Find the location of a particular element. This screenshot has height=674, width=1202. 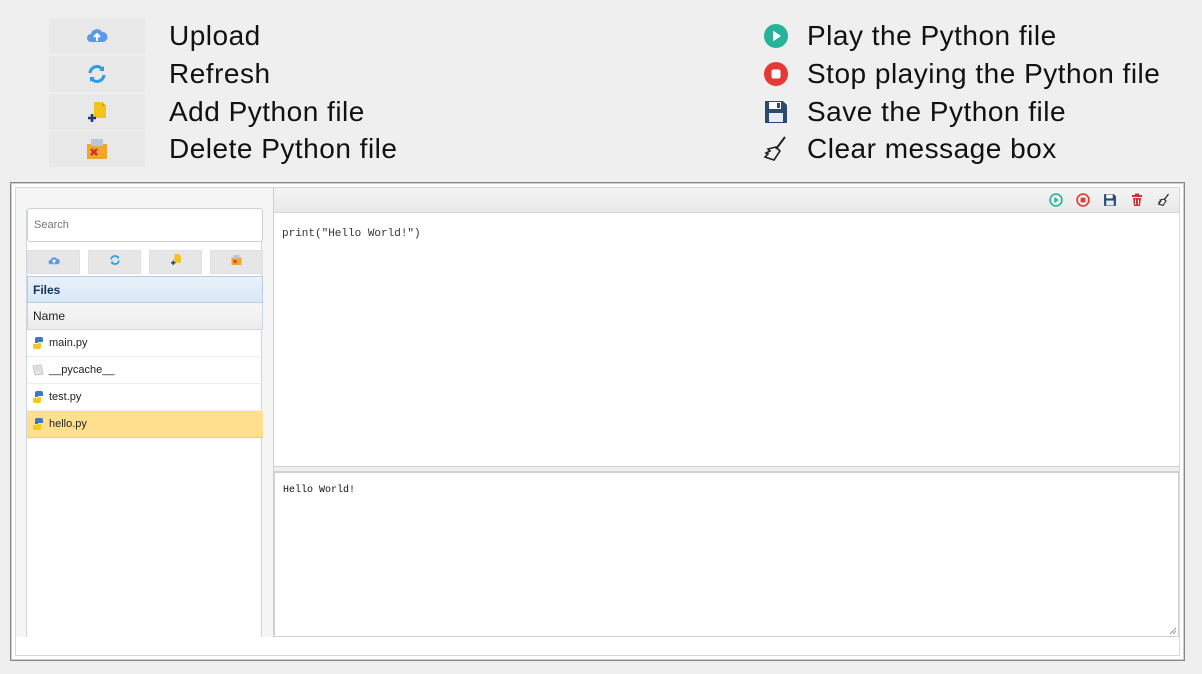

file-row-main-py: main.py is located at coordinates (145, 343).